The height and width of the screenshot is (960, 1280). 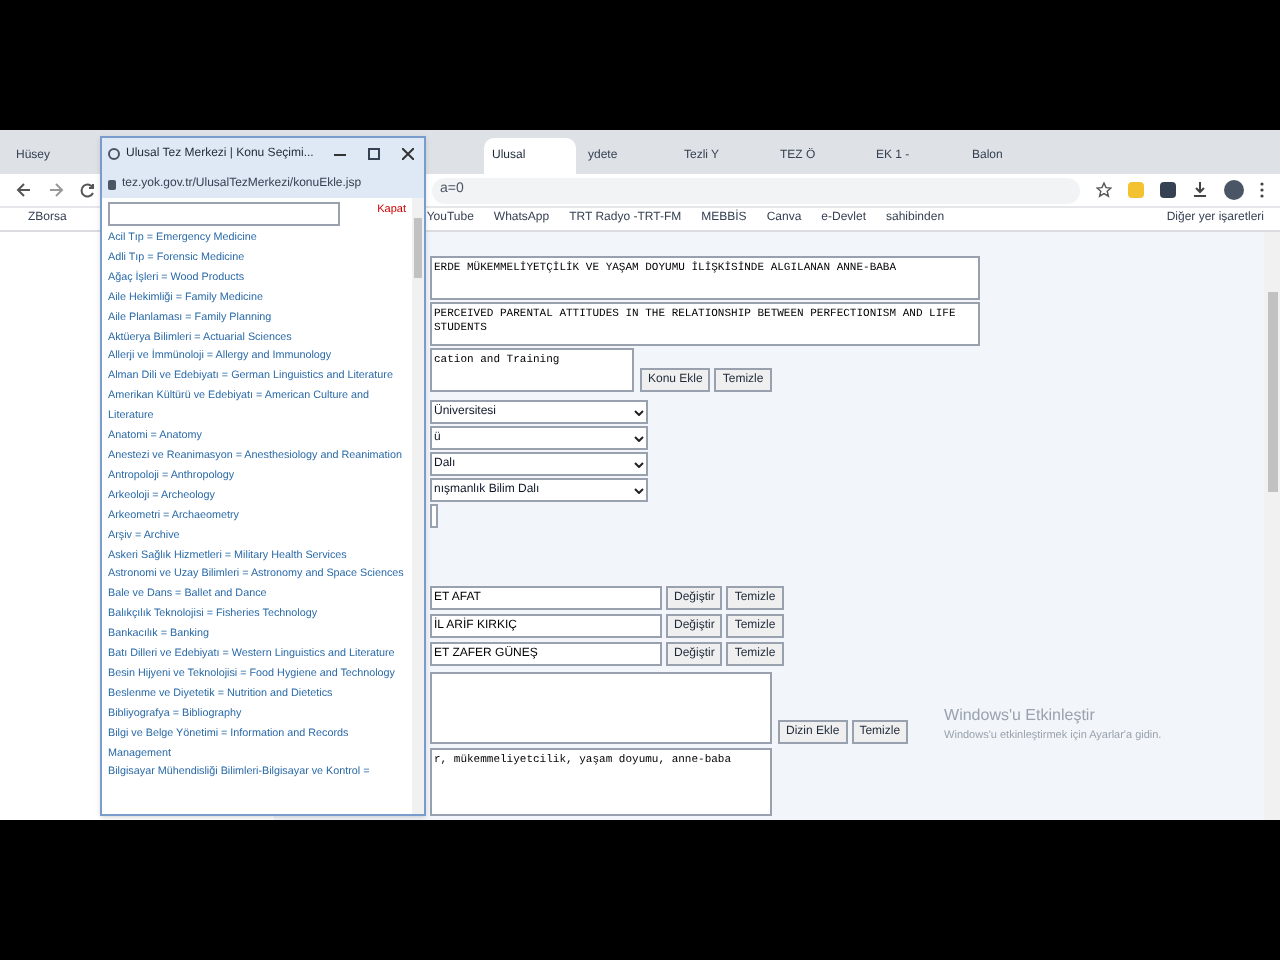 I want to click on close-icon, so click(x=408, y=154).